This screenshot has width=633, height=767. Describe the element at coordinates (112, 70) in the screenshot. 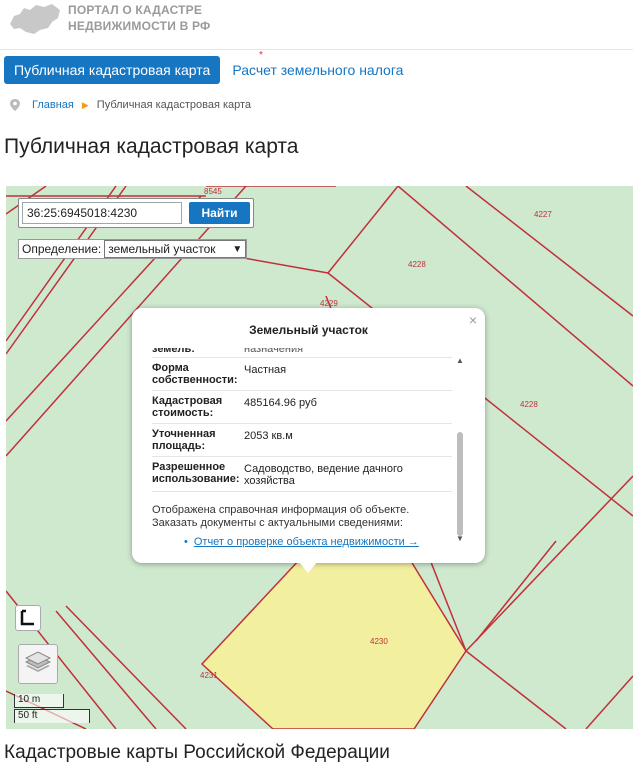

I see `tab-cadastral-map: Публичная кадастровая карта` at that location.